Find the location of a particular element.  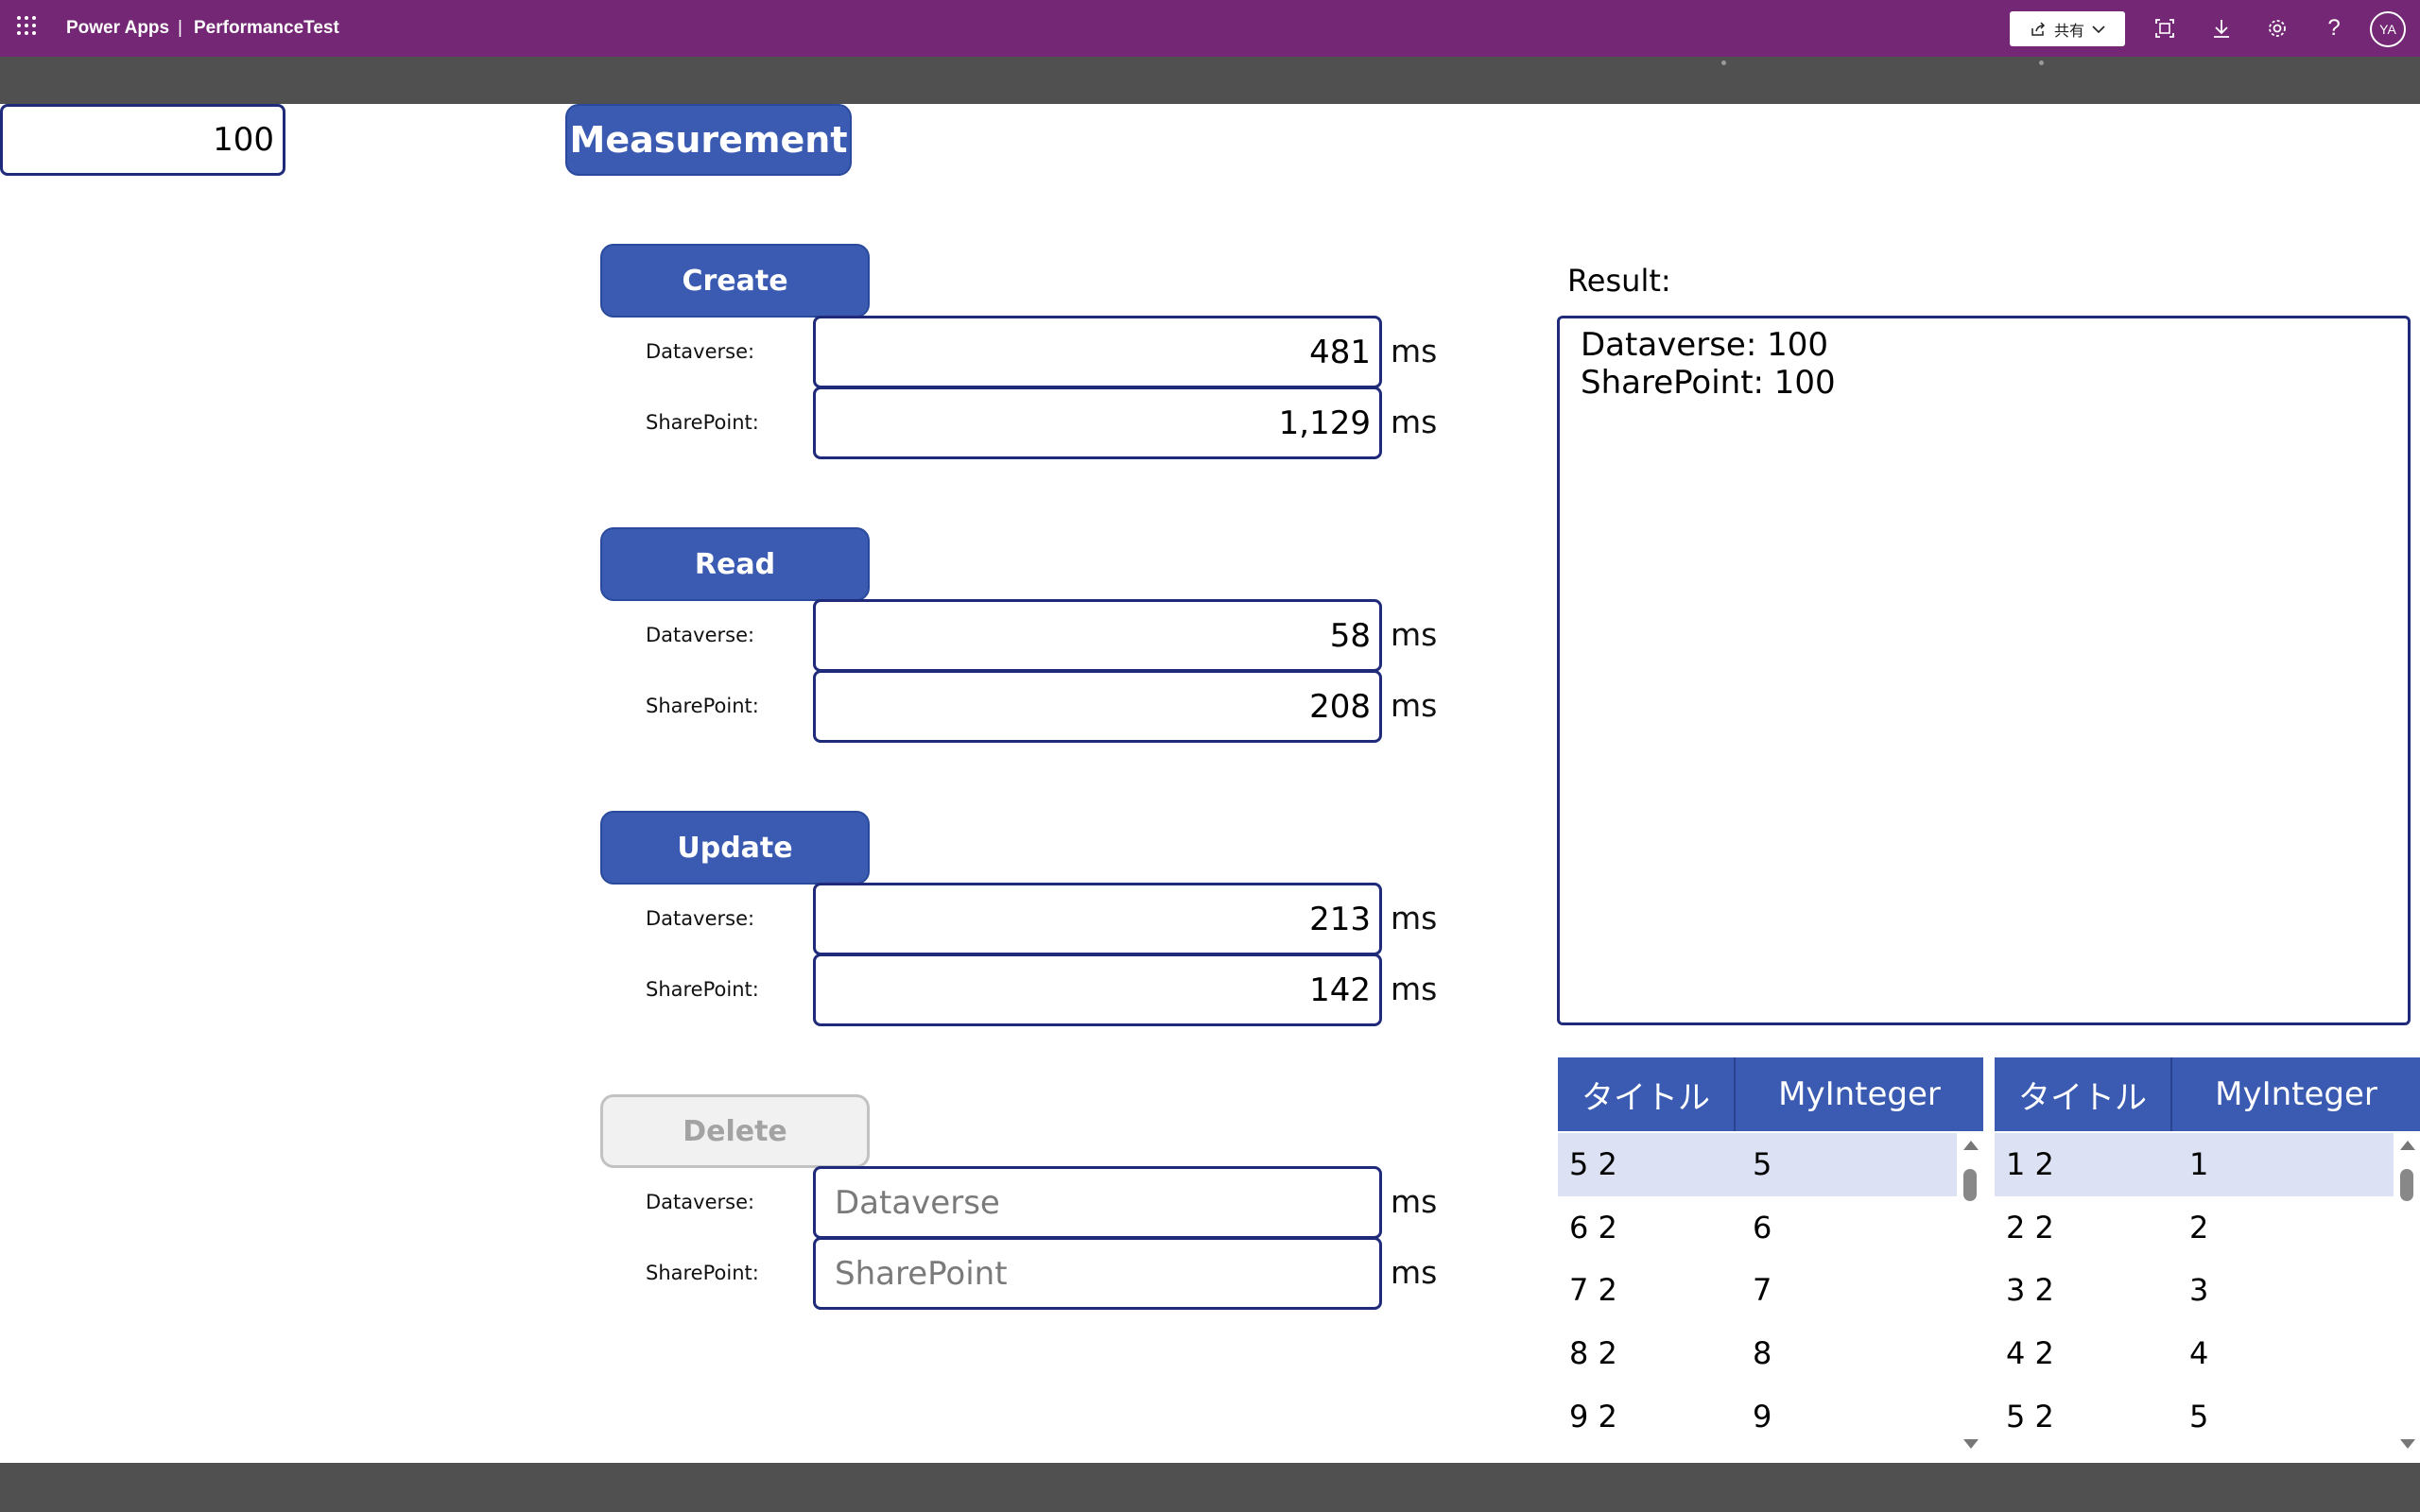

table-row: 9 2 9 is located at coordinates (1758, 1416).